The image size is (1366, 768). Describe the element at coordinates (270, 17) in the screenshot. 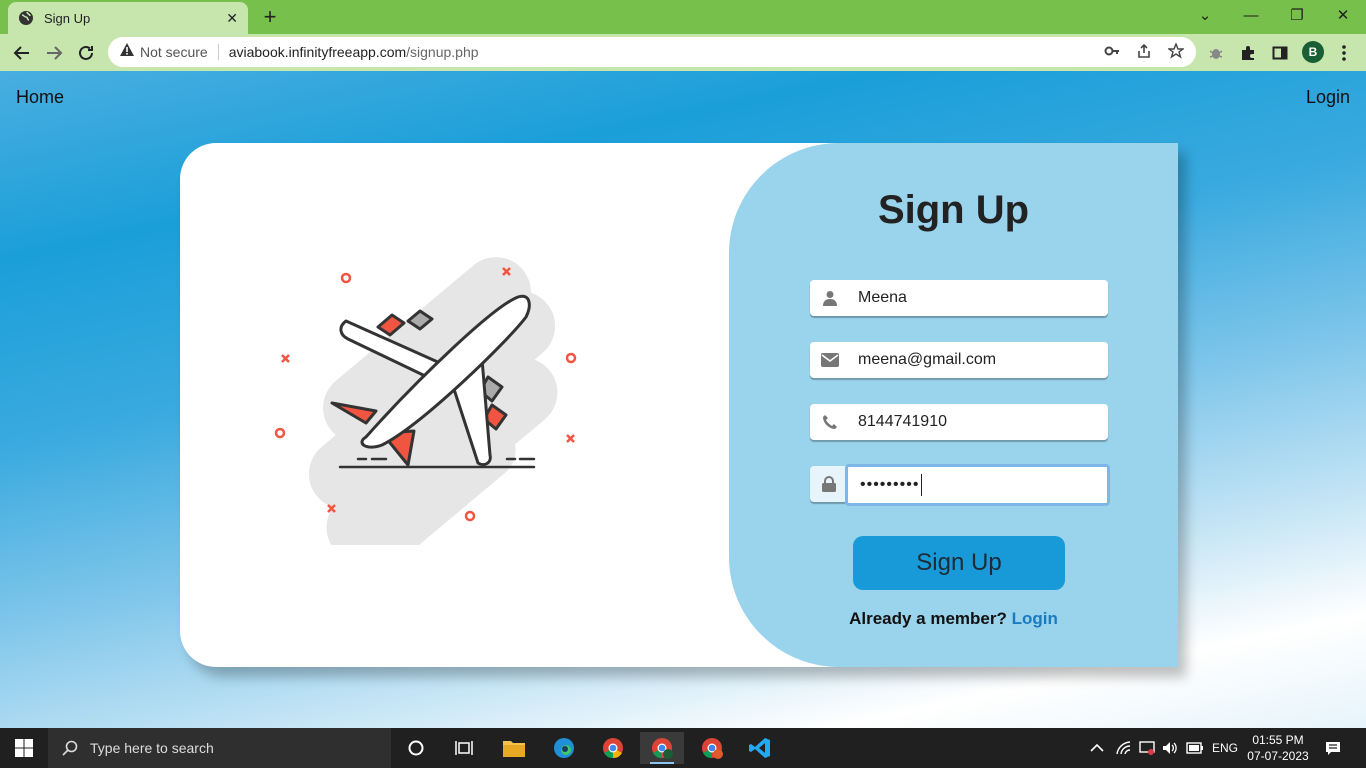

I see `new-tab-button: +` at that location.